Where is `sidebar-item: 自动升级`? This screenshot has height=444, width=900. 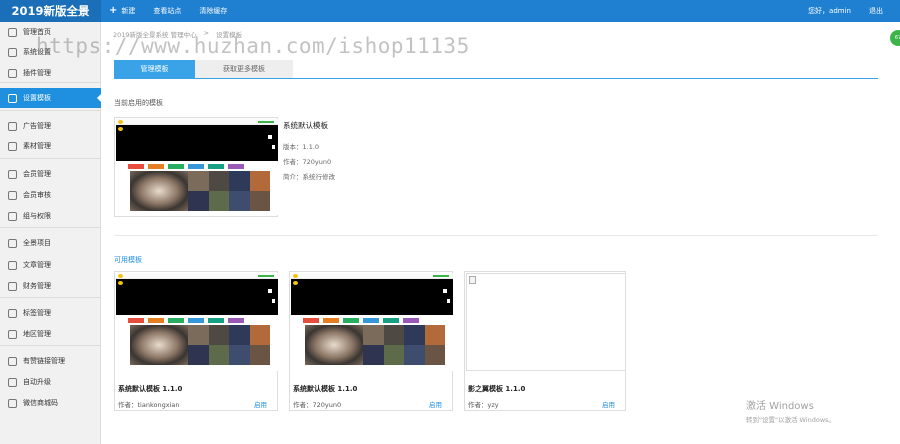 sidebar-item: 自动升级 is located at coordinates (50, 382).